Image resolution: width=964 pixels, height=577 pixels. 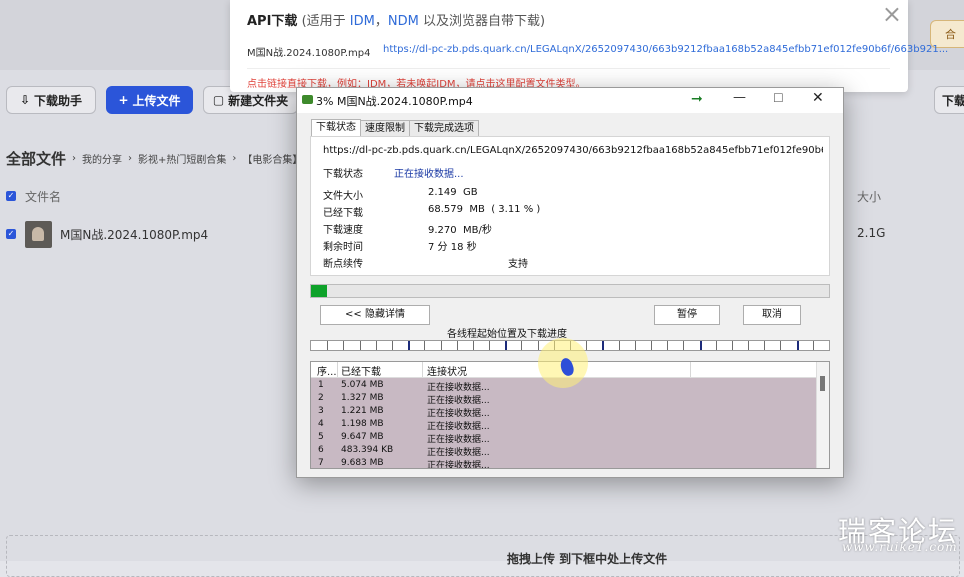 What do you see at coordinates (336, 128) in the screenshot?
I see `tab-download-status: 下载状态` at bounding box center [336, 128].